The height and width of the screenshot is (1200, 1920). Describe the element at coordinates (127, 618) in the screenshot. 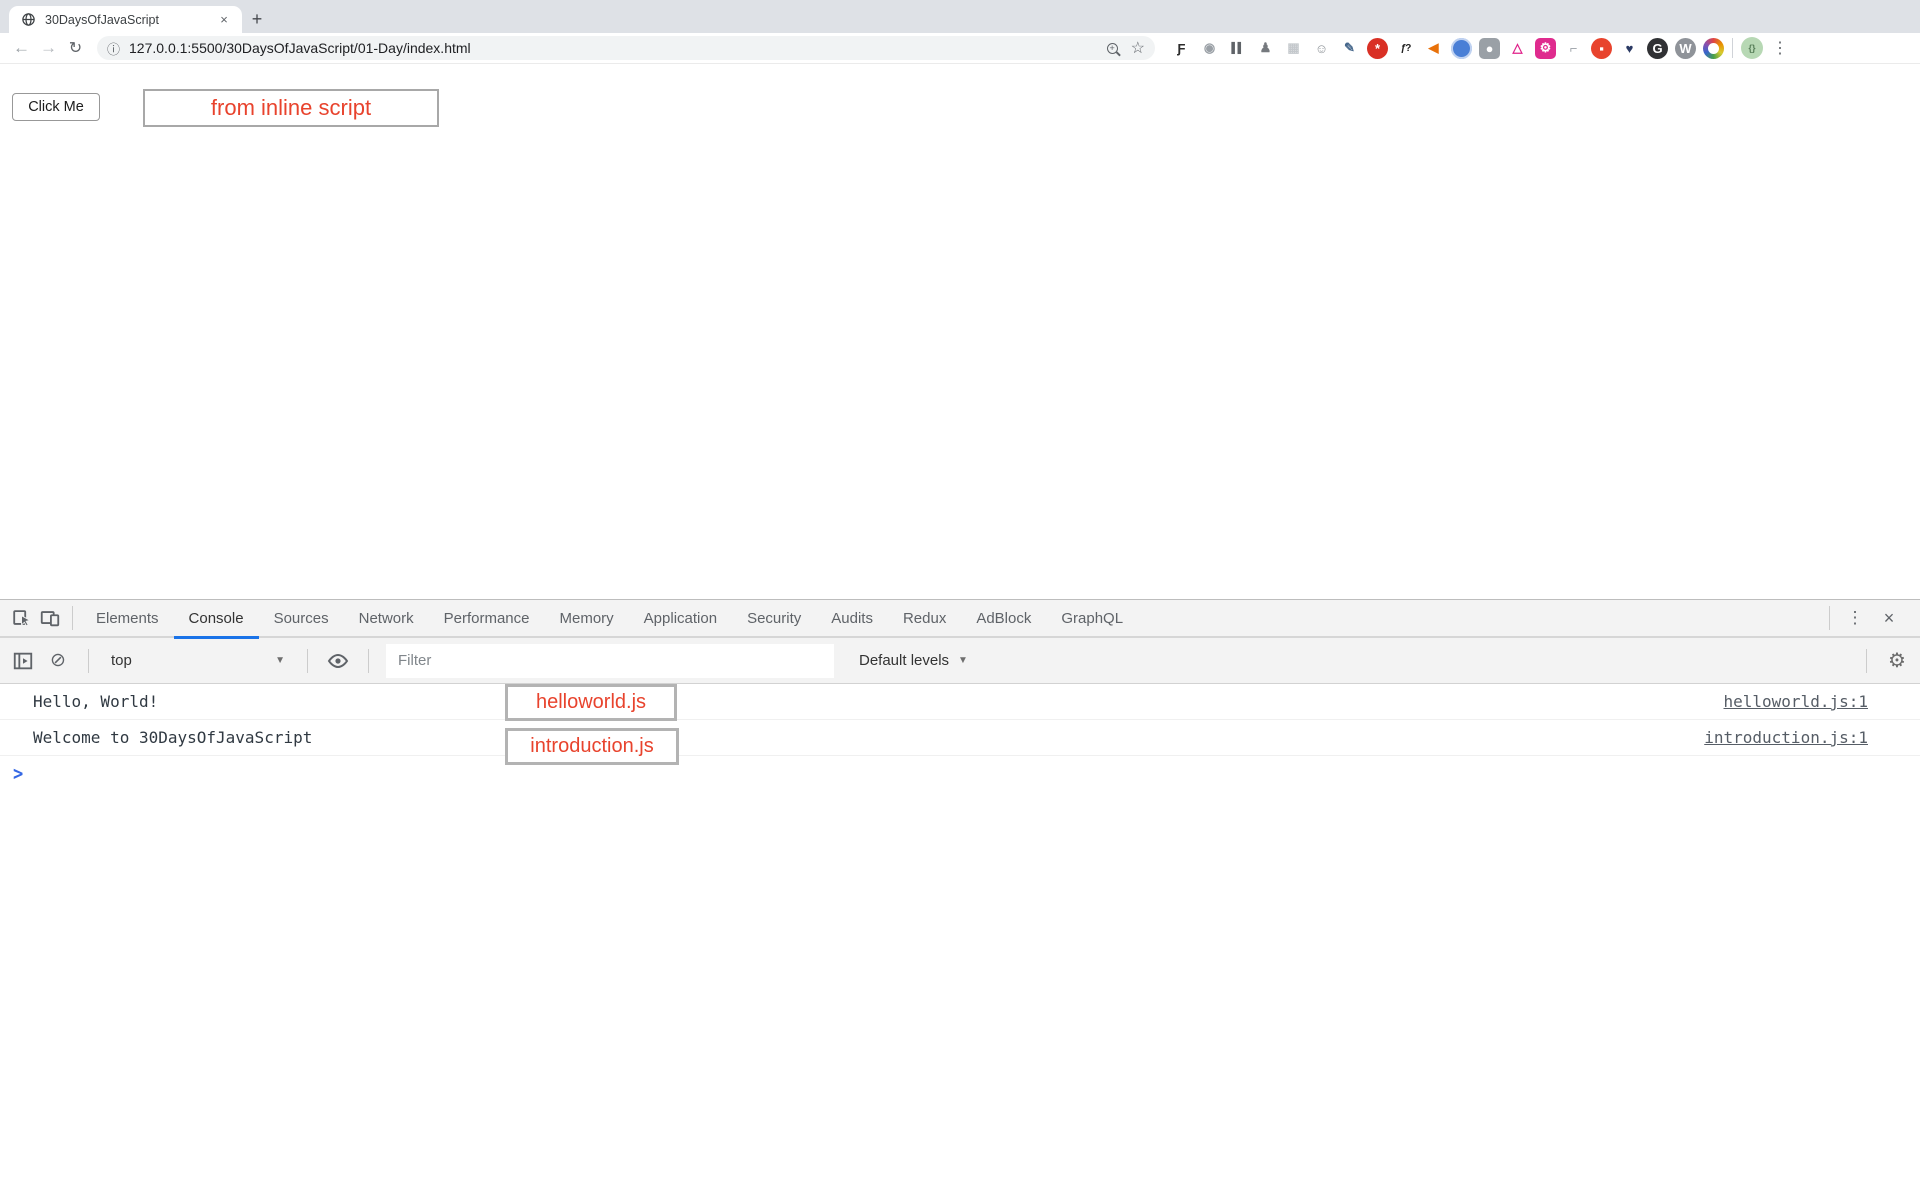

I see `devtools-tab-elements: Elements` at that location.